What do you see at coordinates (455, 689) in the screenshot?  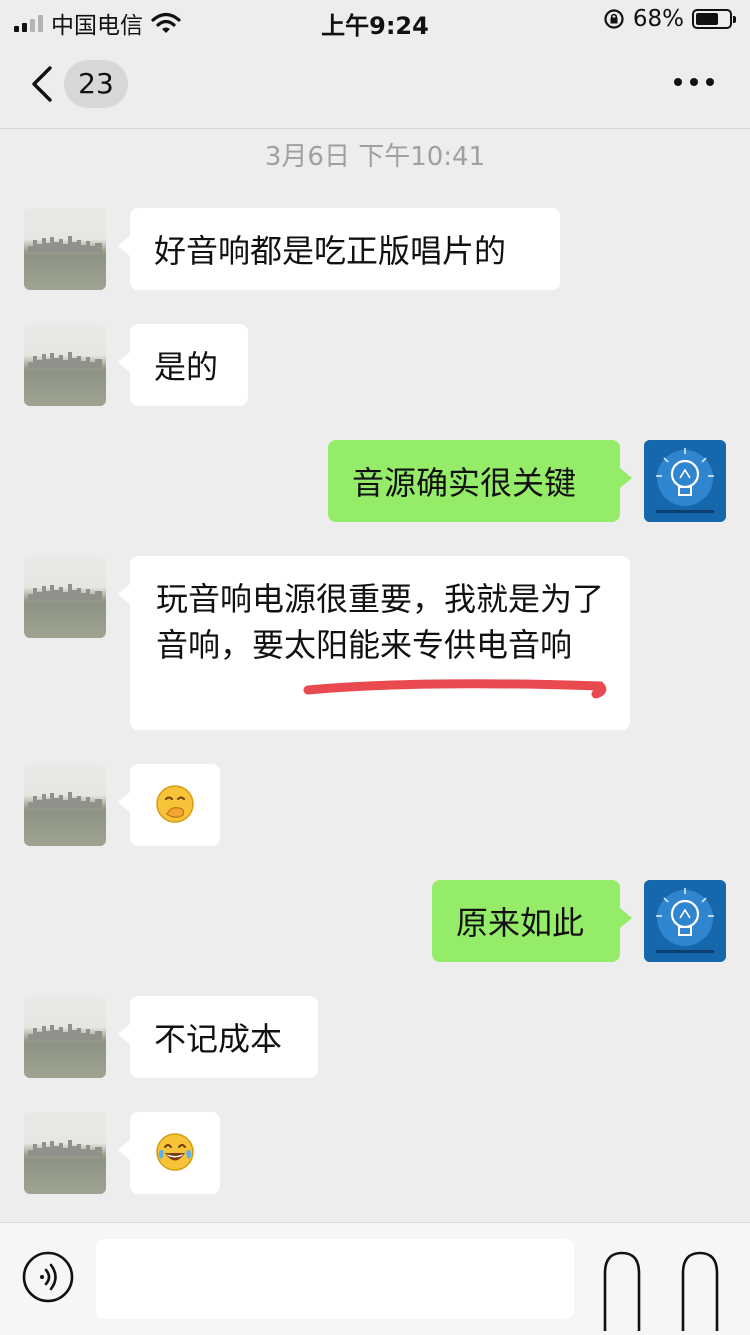 I see `red-underline-annotation` at bounding box center [455, 689].